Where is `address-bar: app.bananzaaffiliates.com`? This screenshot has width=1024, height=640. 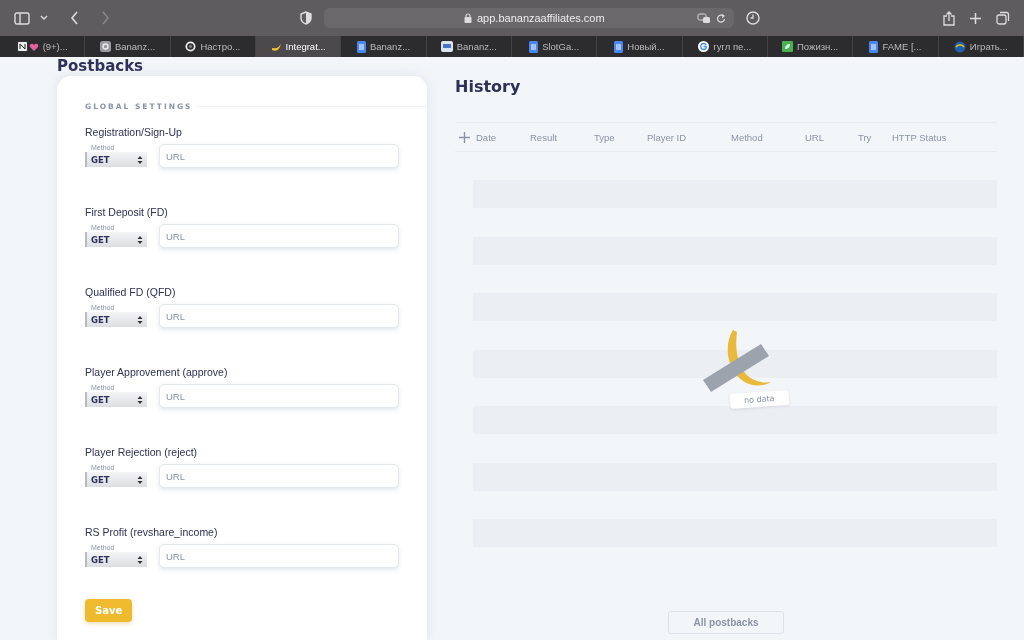 address-bar: app.bananzaaffiliates.com is located at coordinates (529, 18).